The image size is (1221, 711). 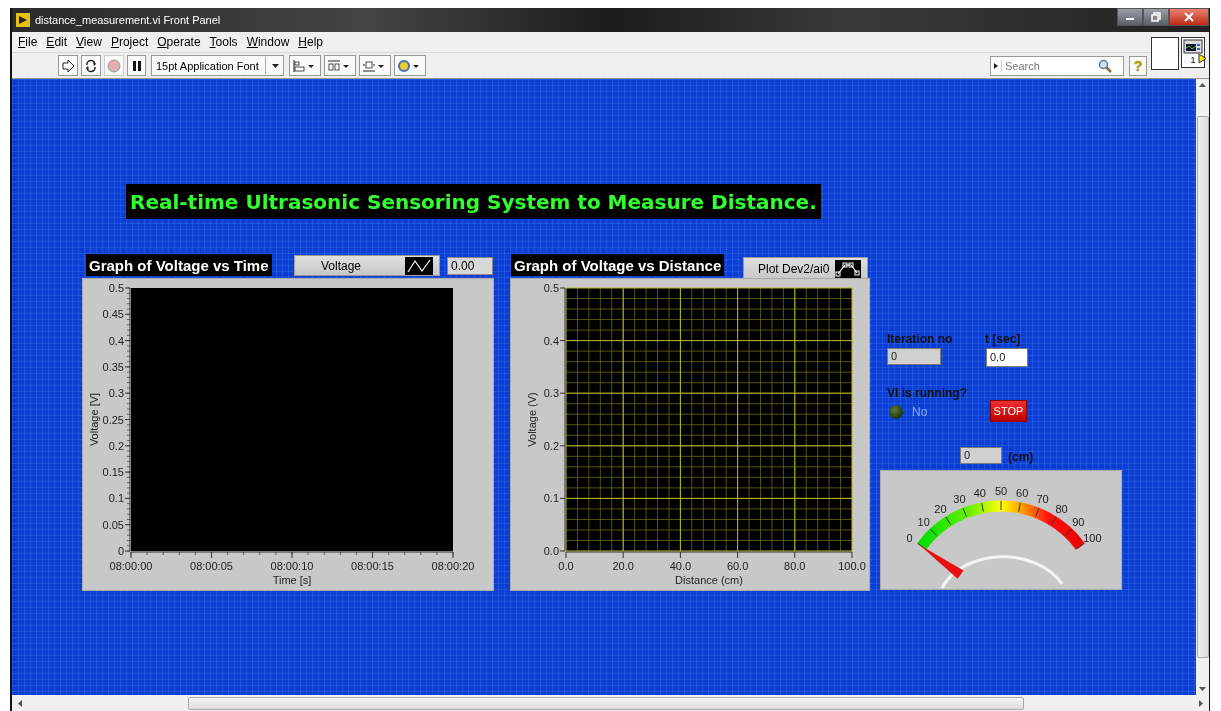 I want to click on font-dropdown: 15pt Application Font, so click(x=217, y=65).